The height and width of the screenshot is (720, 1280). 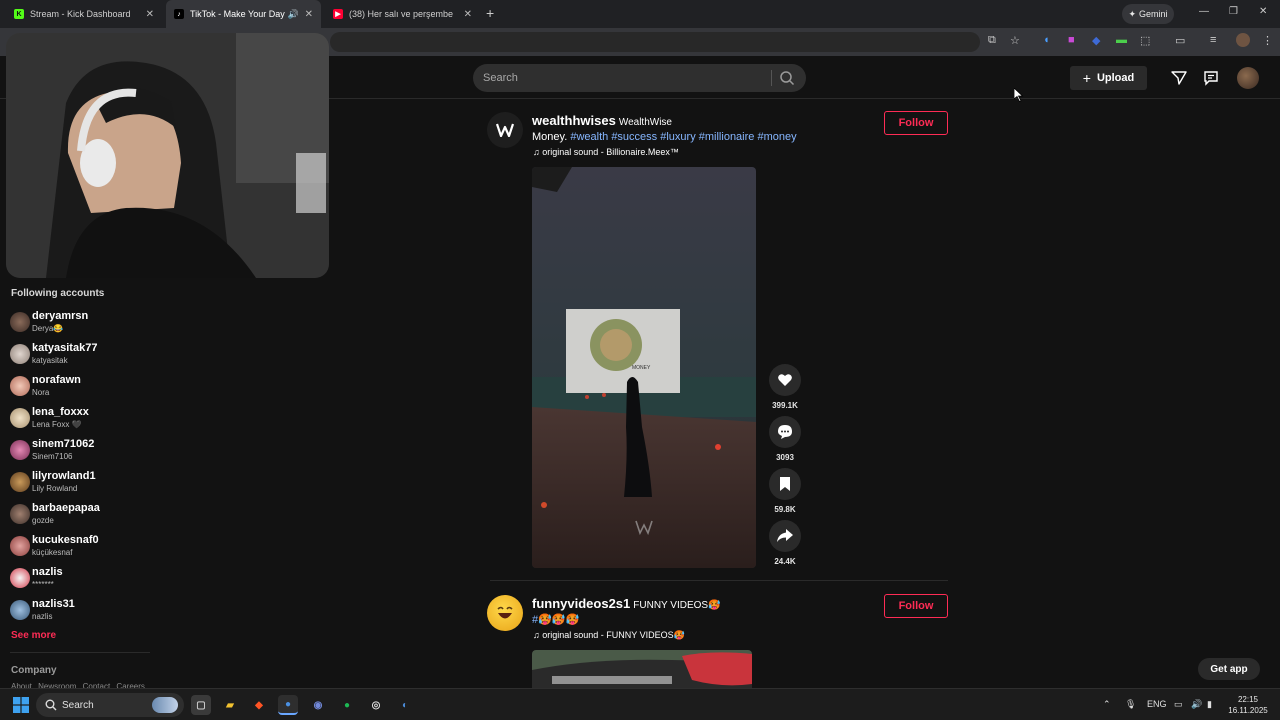 I want to click on see-more-link: See more, so click(x=33, y=635).